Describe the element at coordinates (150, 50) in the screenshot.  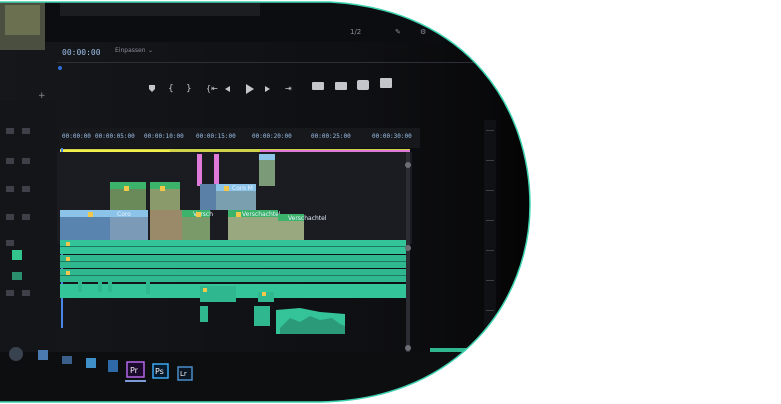
I see `chevron-down-icon: ⌄` at that location.